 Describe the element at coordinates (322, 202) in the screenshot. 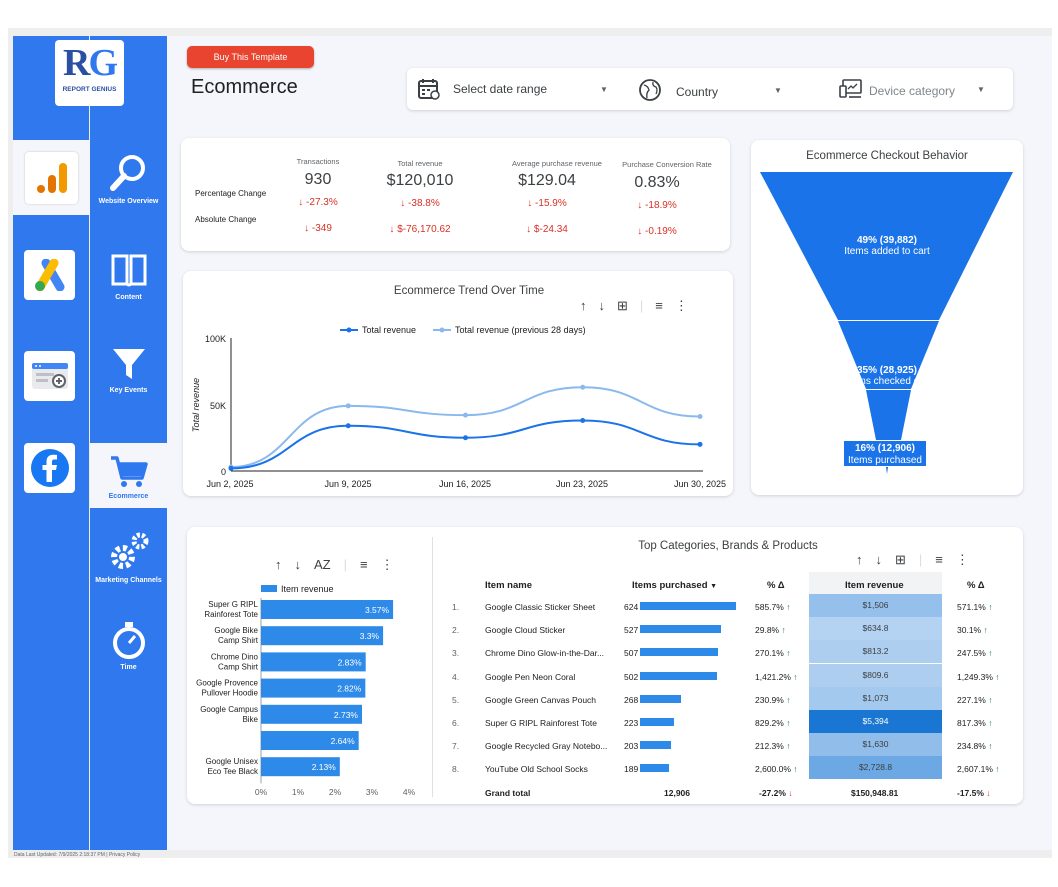

I see `kpi-pct-value: -27.3%` at that location.